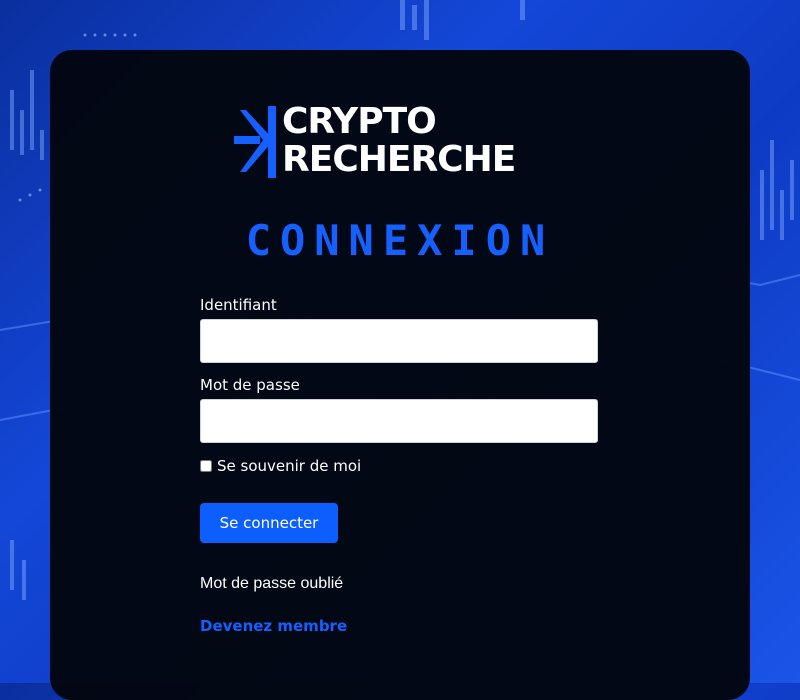 Image resolution: width=800 pixels, height=700 pixels. I want to click on logo-line-1: CRYPTO, so click(359, 121).